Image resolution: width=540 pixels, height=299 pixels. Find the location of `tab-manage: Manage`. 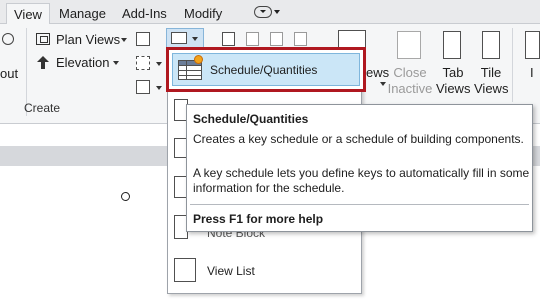

tab-manage: Manage is located at coordinates (82, 13).